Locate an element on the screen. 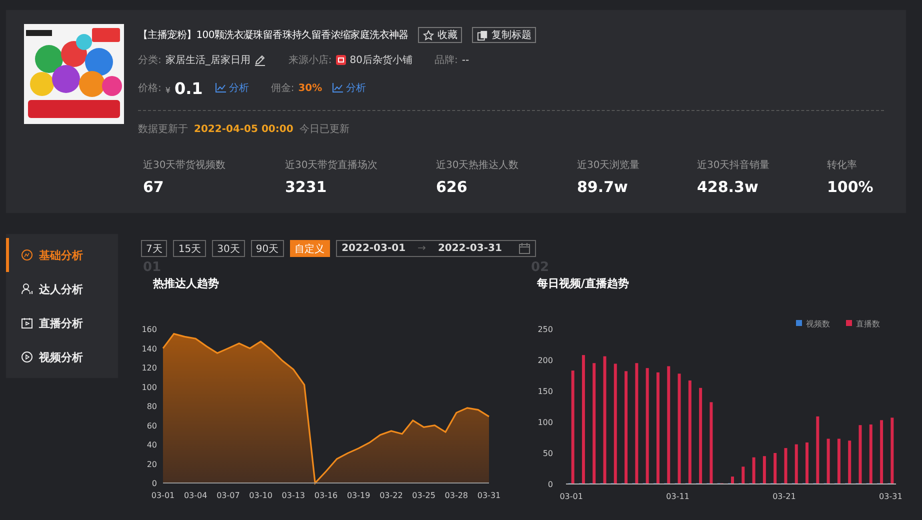  y-tick-label: 150 is located at coordinates (545, 391).